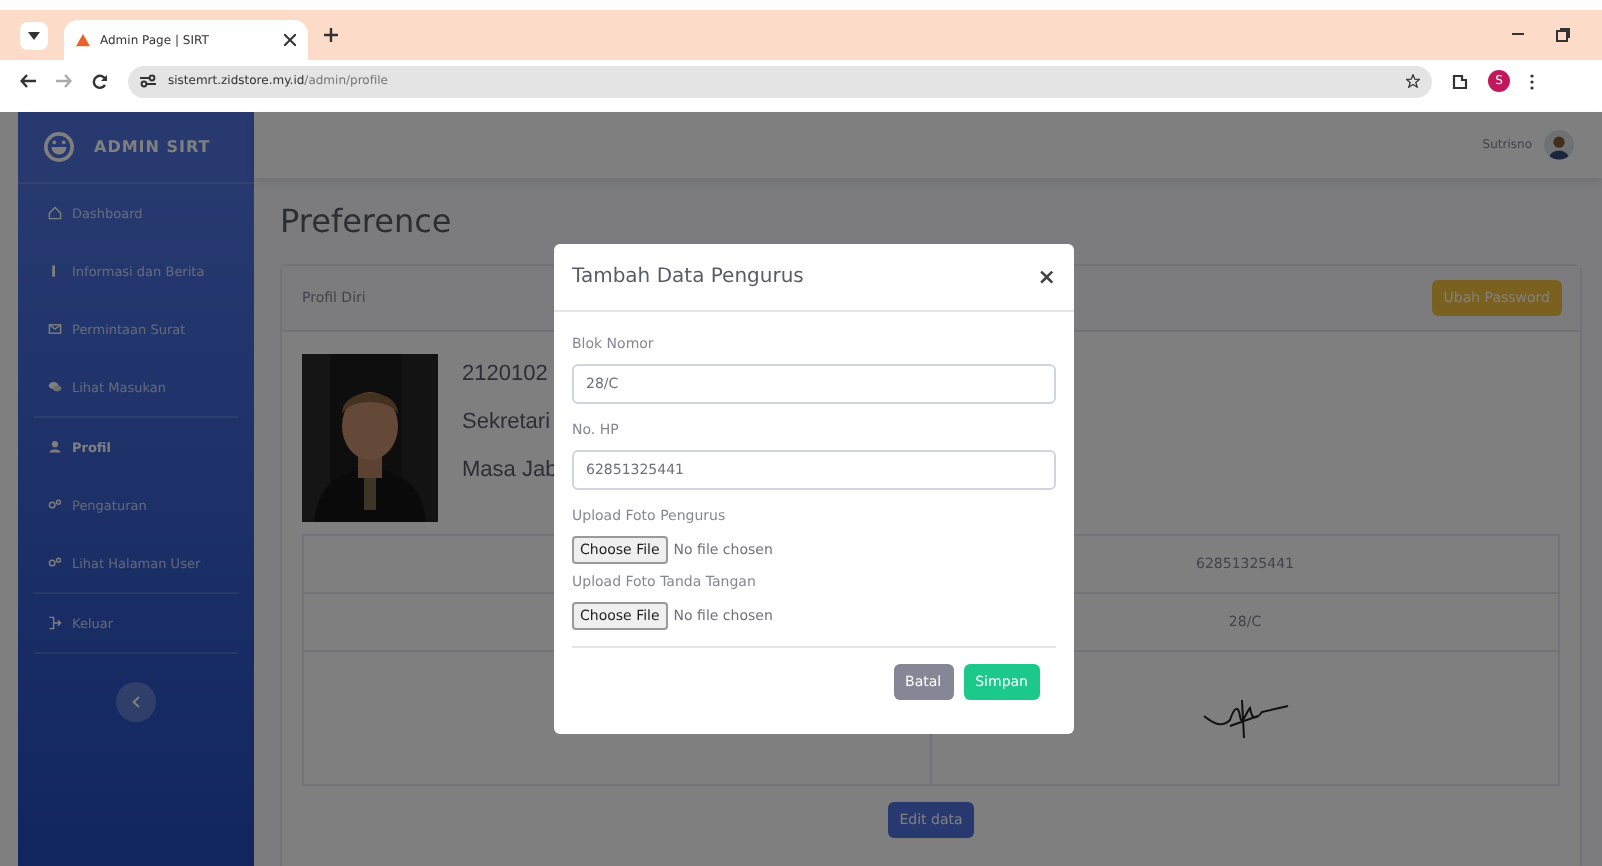 This screenshot has width=1602, height=866. Describe the element at coordinates (506, 375) in the screenshot. I see `profile-text: 2120102` at that location.